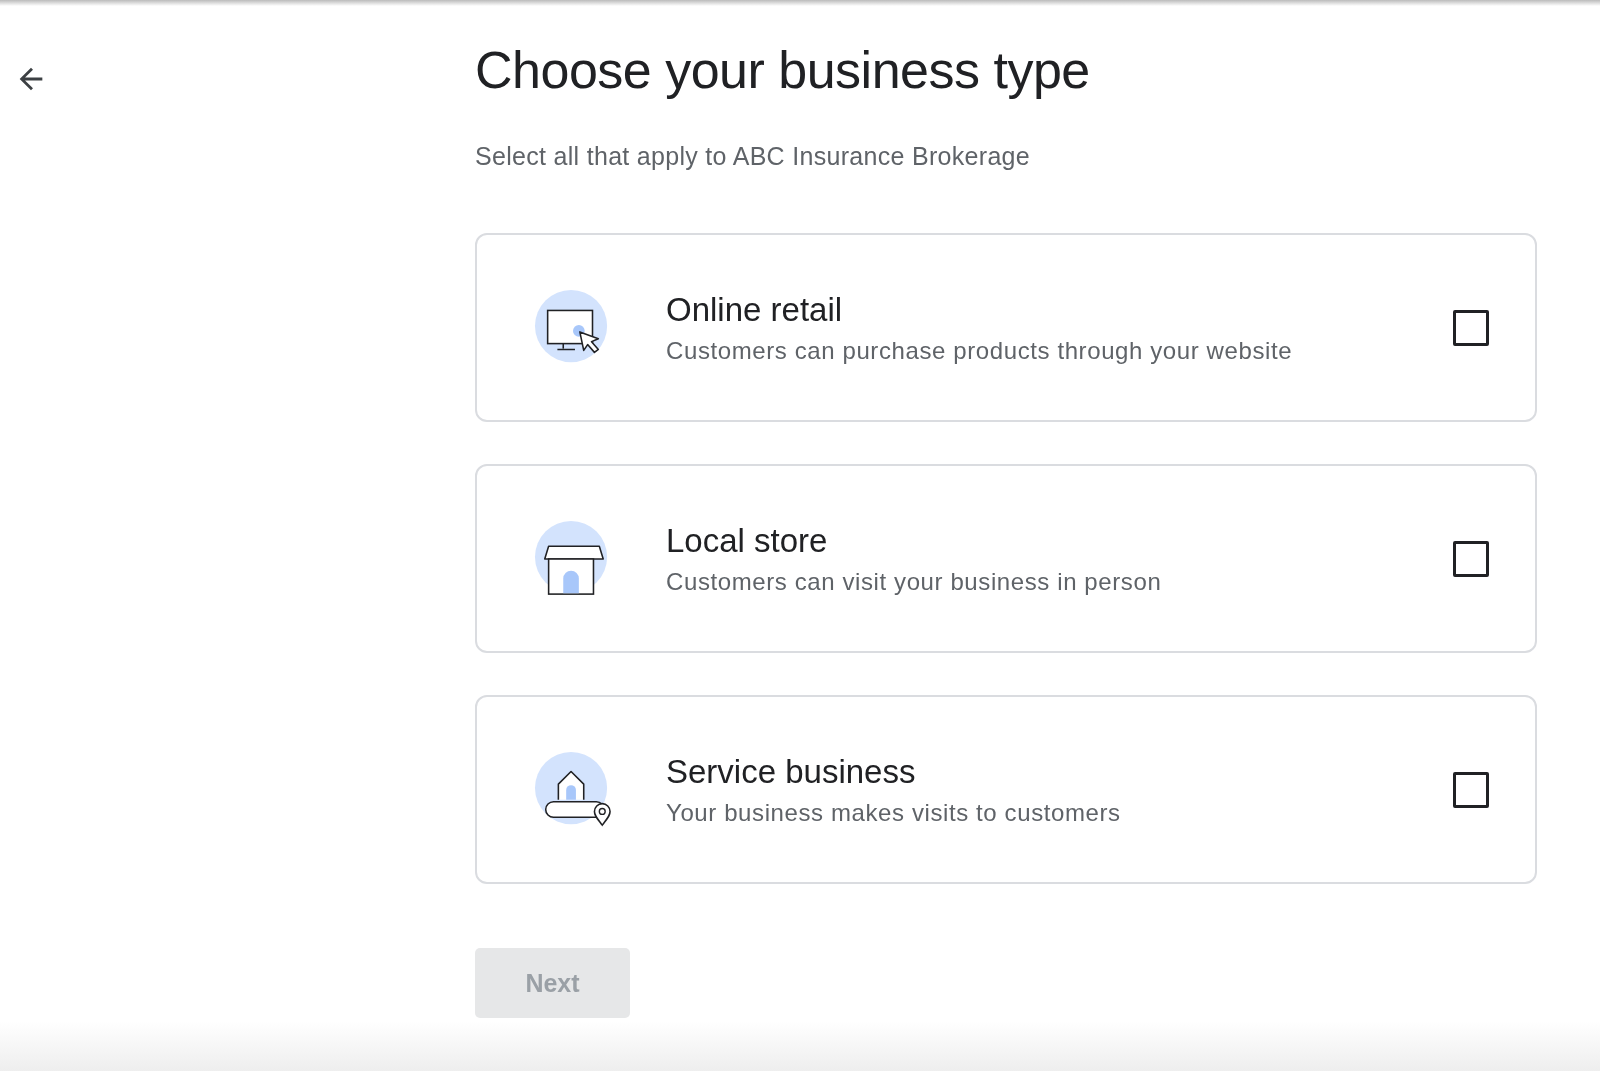 The width and height of the screenshot is (1600, 1071). What do you see at coordinates (1006, 327) in the screenshot?
I see `option-card: Online retail Customers can purchase products through your website` at bounding box center [1006, 327].